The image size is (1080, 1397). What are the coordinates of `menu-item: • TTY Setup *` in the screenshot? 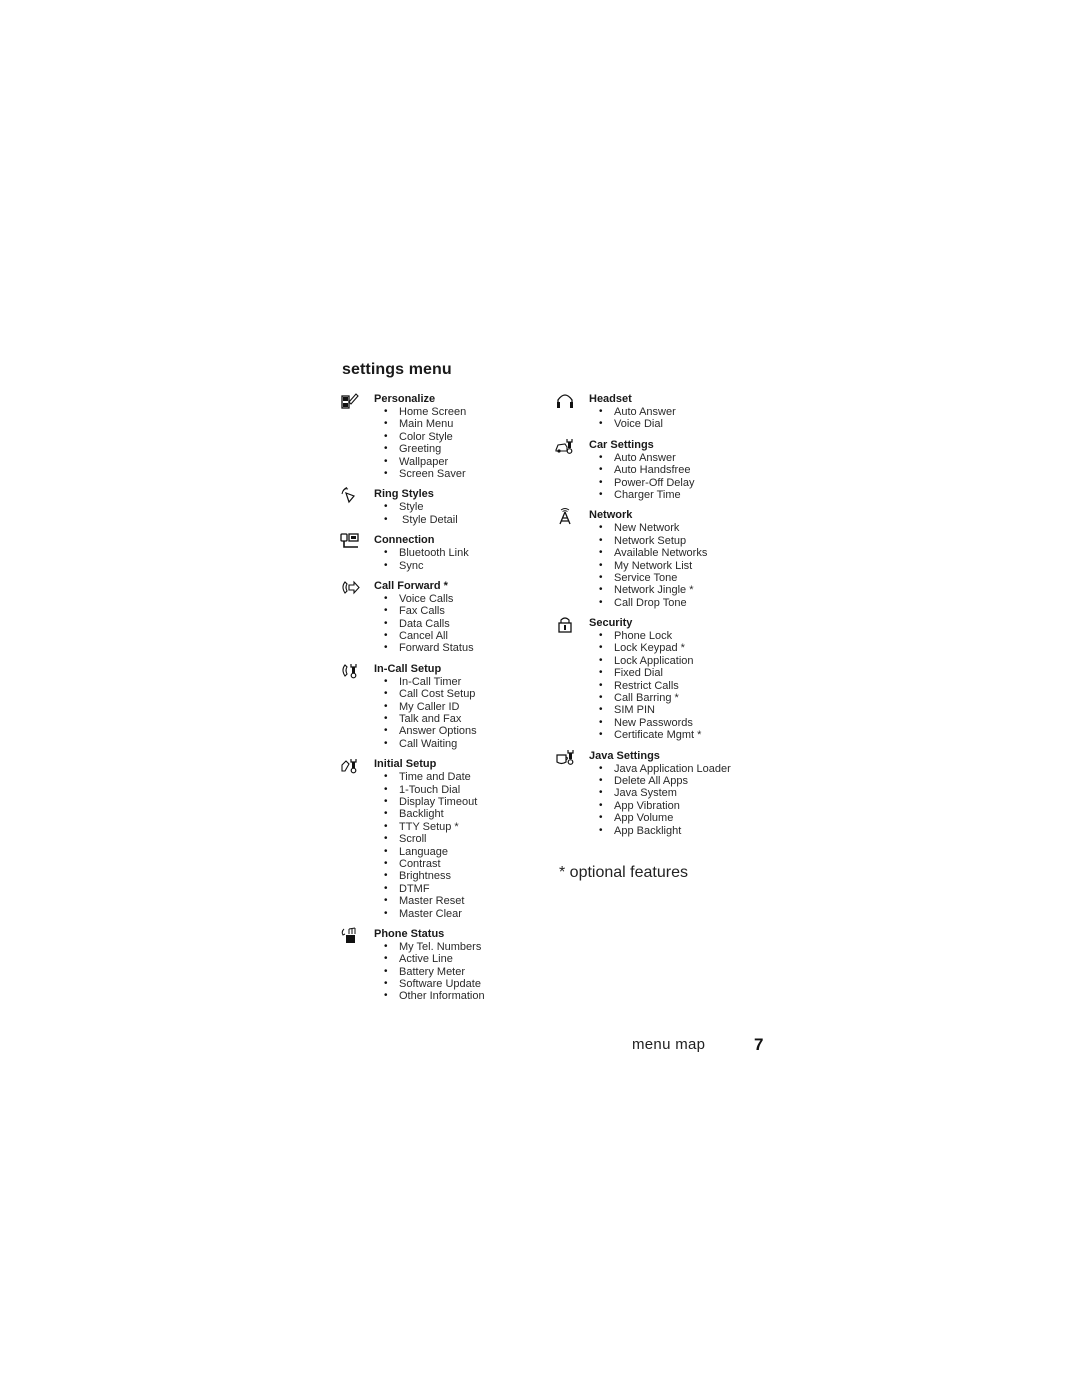 It's located at (434, 827).